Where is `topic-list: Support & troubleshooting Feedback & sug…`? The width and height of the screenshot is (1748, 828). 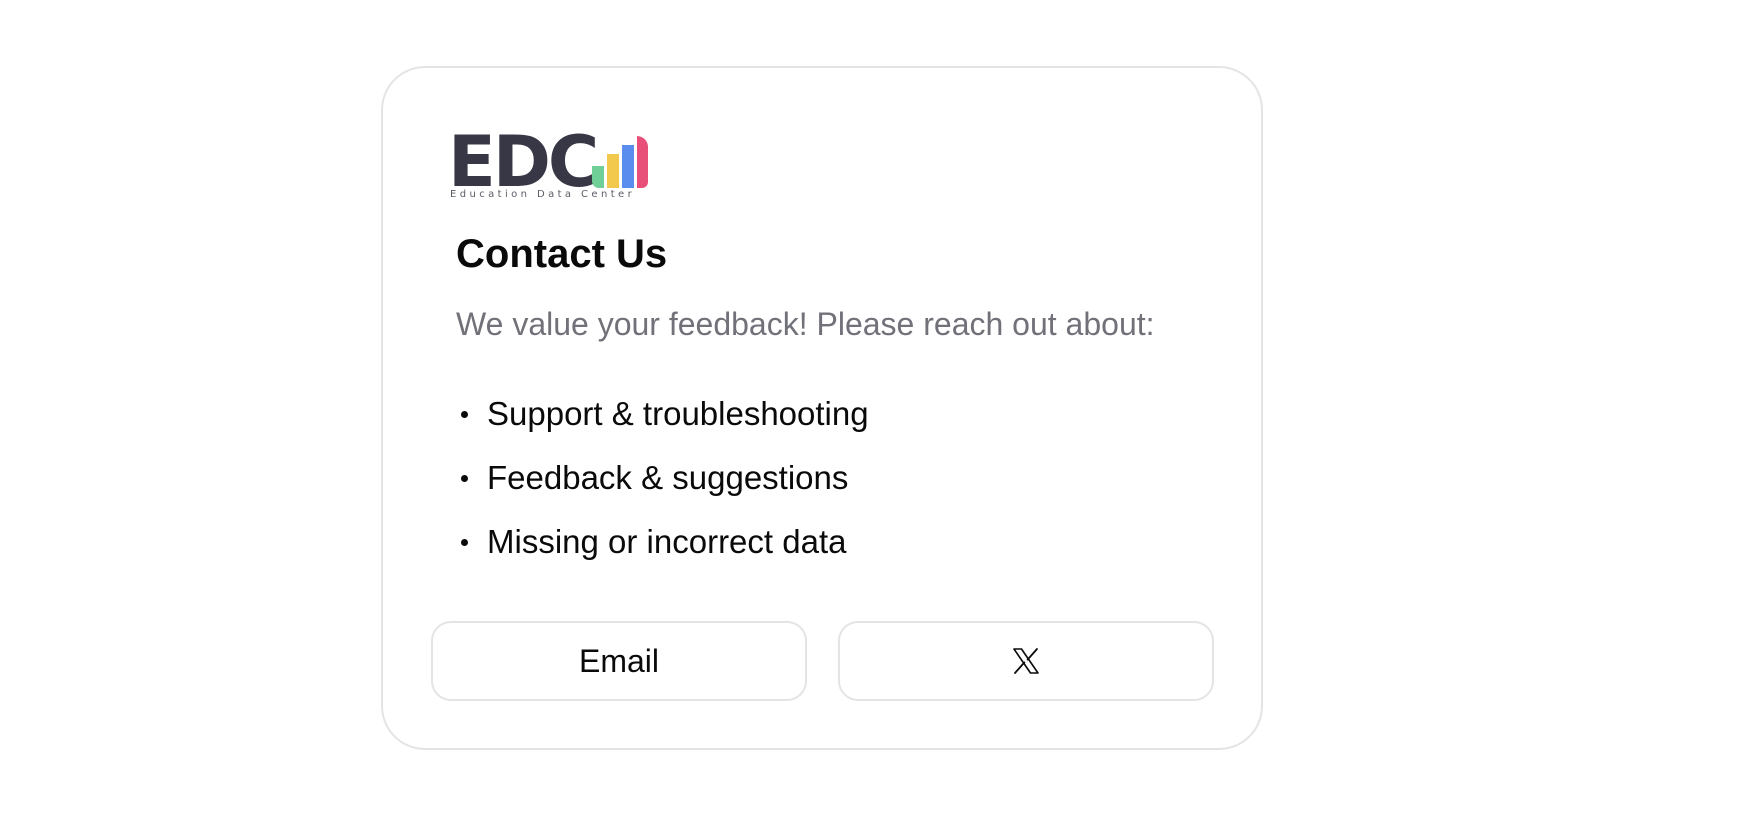 topic-list: Support & troubleshooting Feedback & sug… is located at coordinates (662, 488).